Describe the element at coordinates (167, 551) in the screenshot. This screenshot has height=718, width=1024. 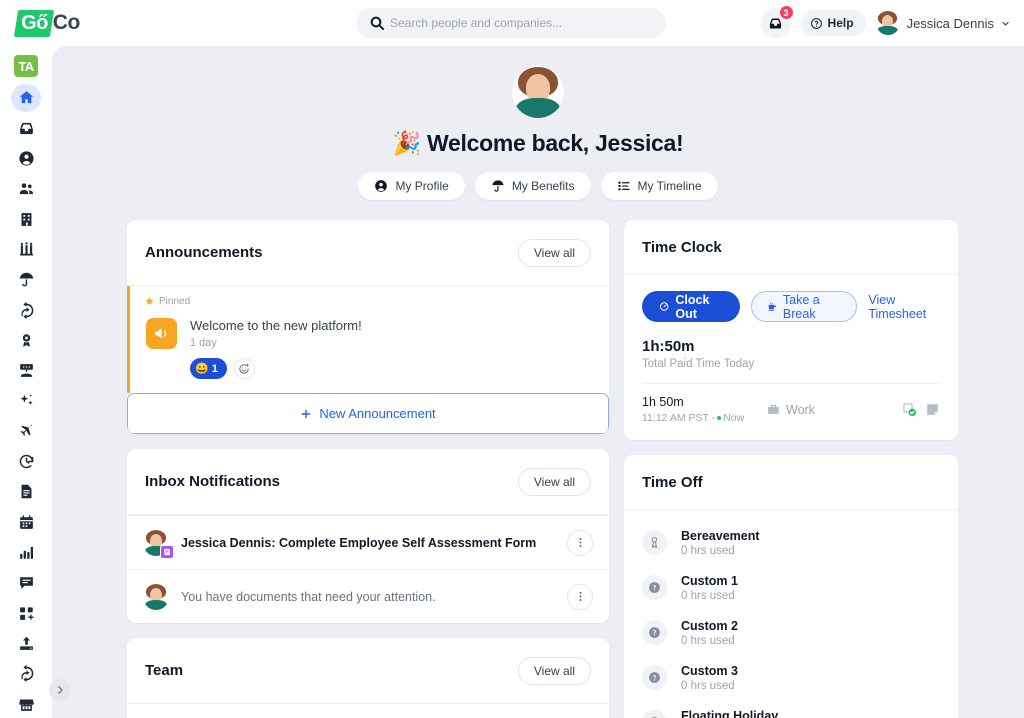
I see `form-badge-icon` at that location.